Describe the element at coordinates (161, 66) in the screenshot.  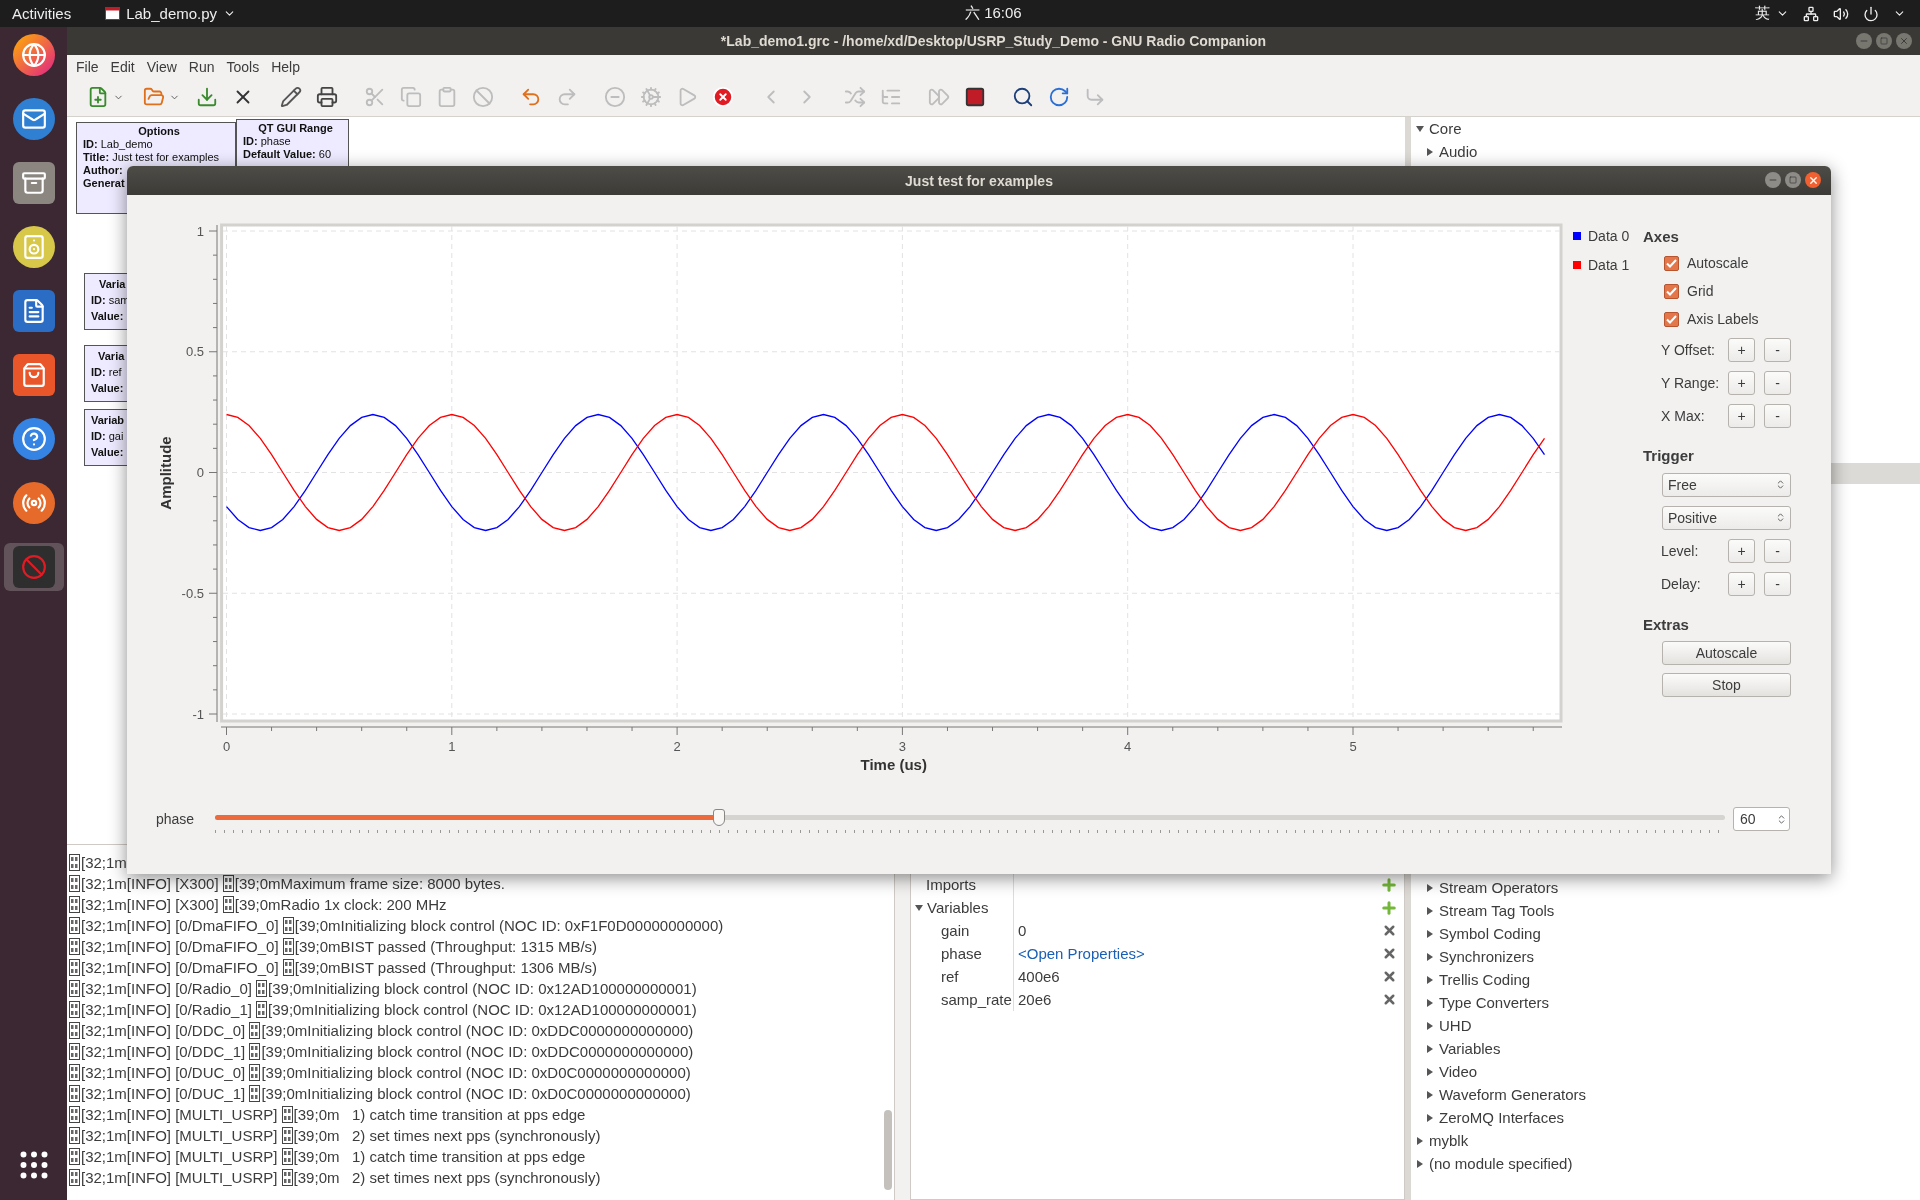
I see `menu-item: View` at that location.